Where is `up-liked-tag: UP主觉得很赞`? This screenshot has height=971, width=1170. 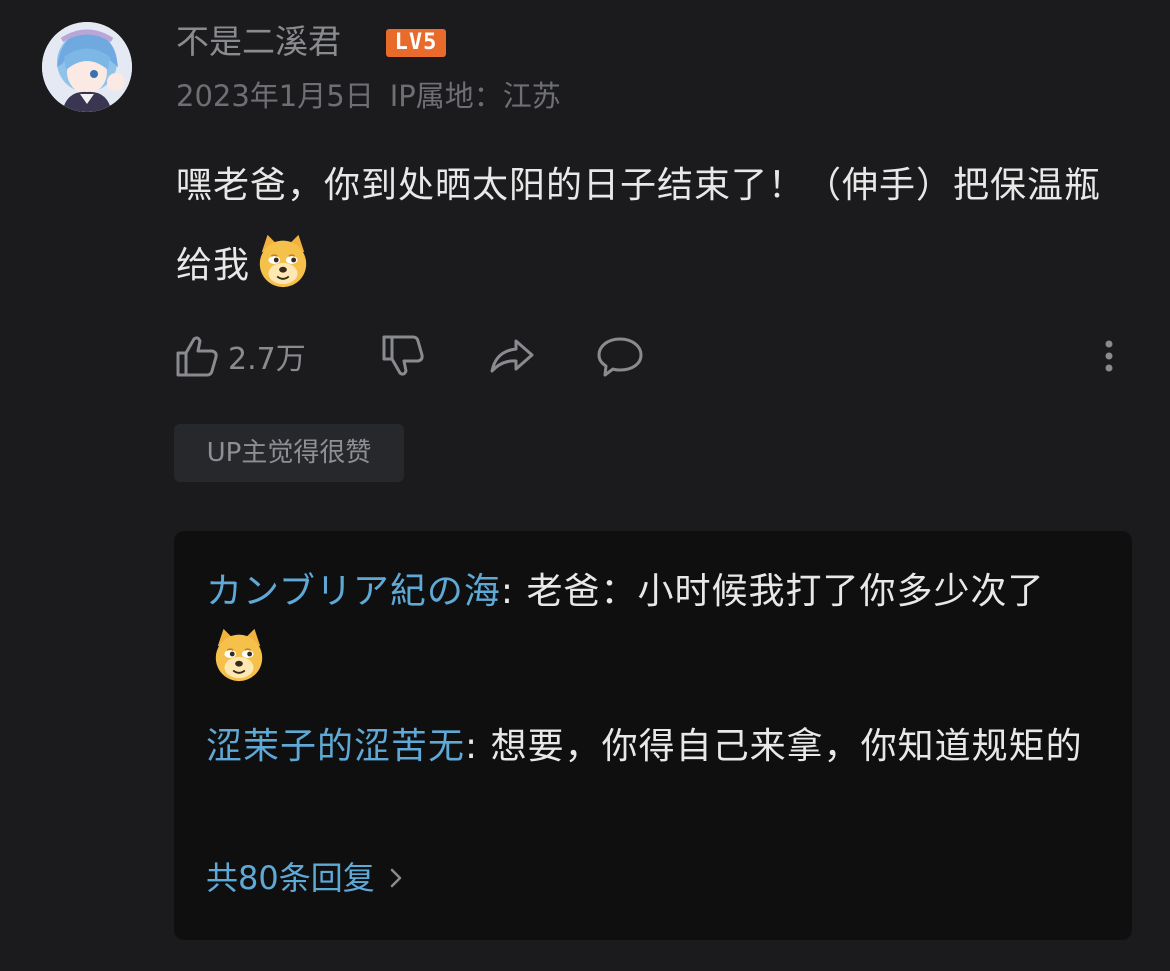 up-liked-tag: UP主觉得很赞 is located at coordinates (289, 453).